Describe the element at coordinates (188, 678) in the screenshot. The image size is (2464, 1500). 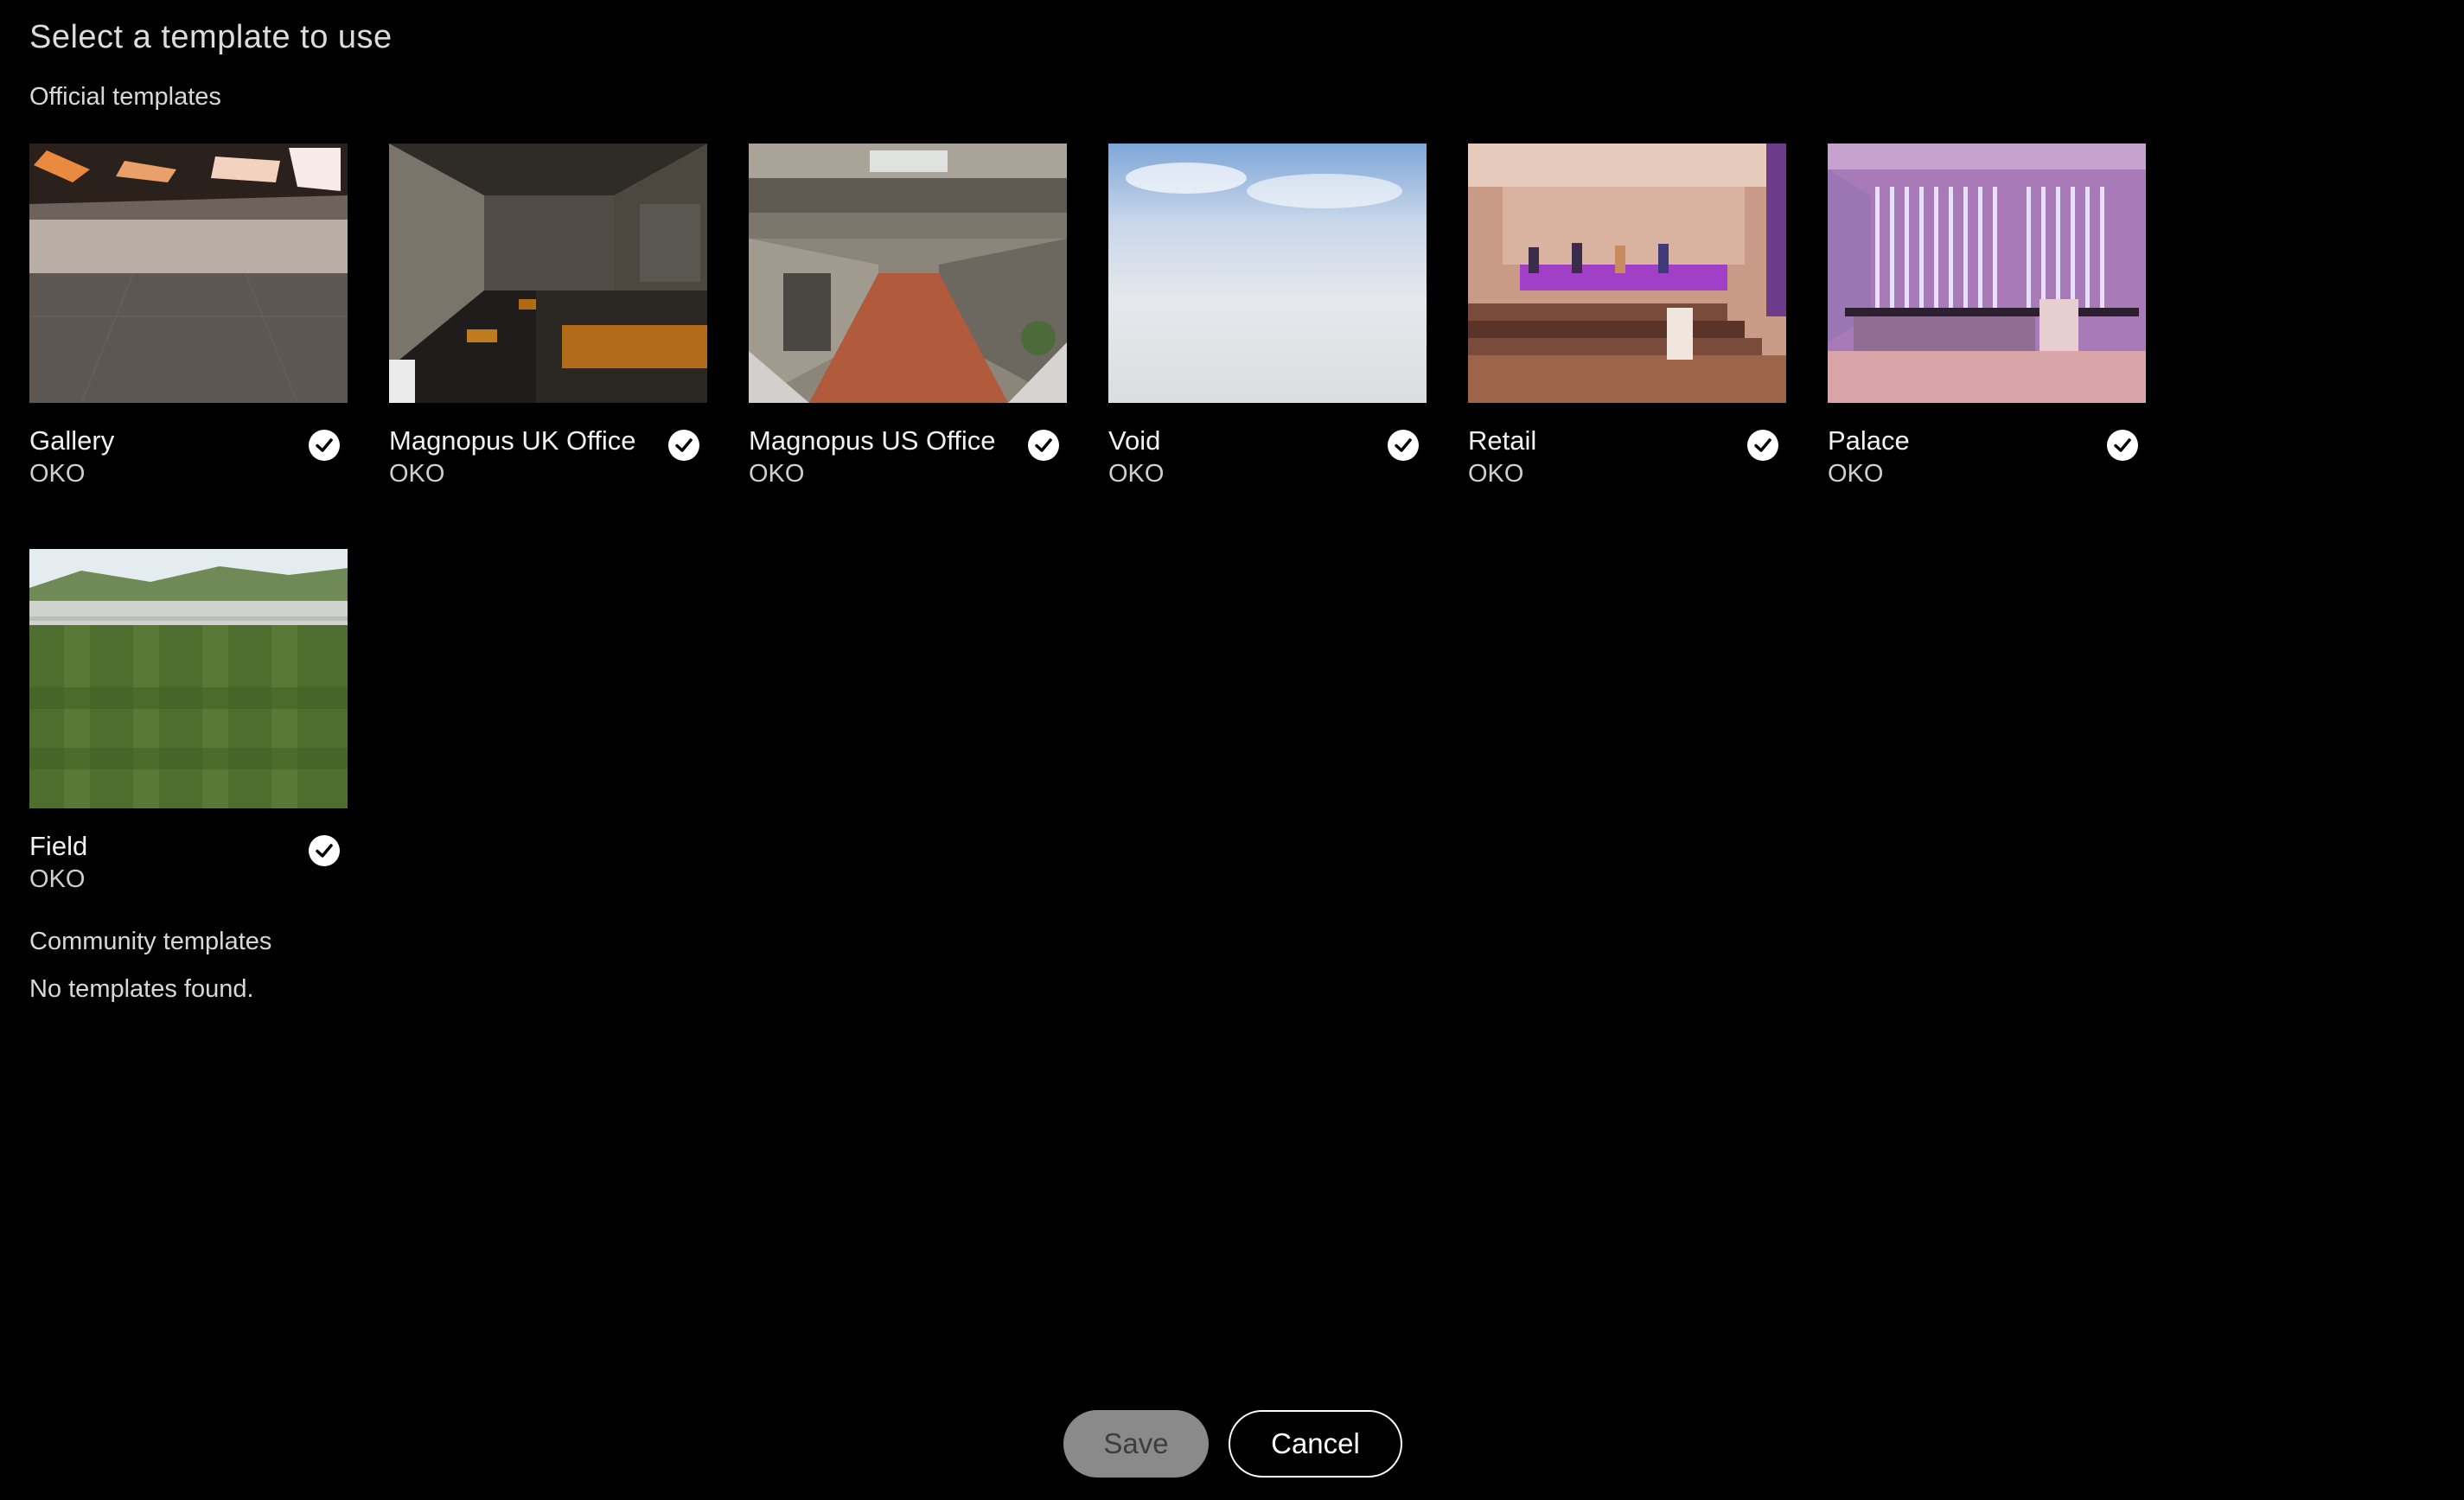
I see `field-thumbnail` at that location.